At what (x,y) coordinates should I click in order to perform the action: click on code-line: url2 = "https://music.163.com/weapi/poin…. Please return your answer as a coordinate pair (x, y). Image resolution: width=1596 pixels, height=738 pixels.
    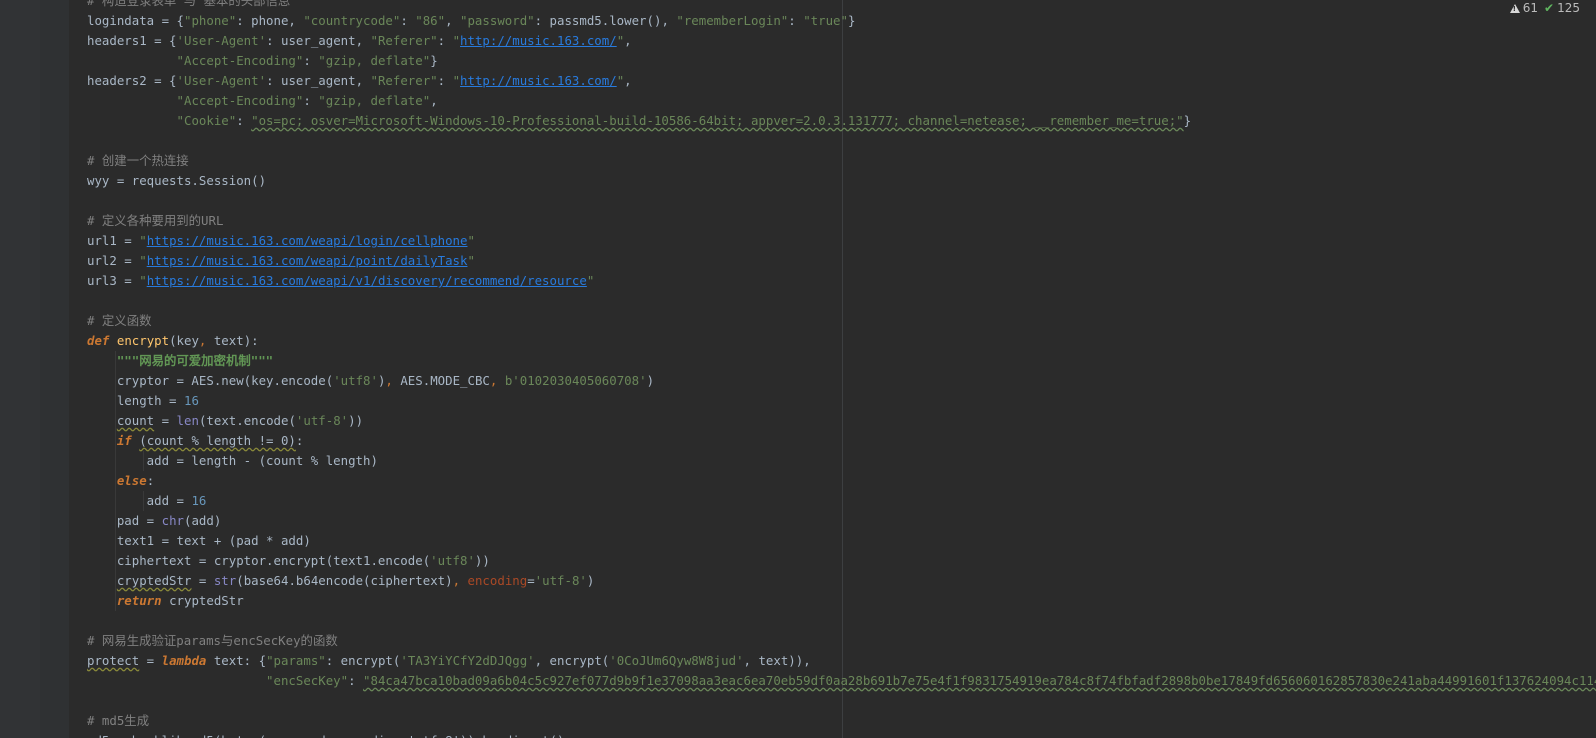
    Looking at the image, I should click on (841, 261).